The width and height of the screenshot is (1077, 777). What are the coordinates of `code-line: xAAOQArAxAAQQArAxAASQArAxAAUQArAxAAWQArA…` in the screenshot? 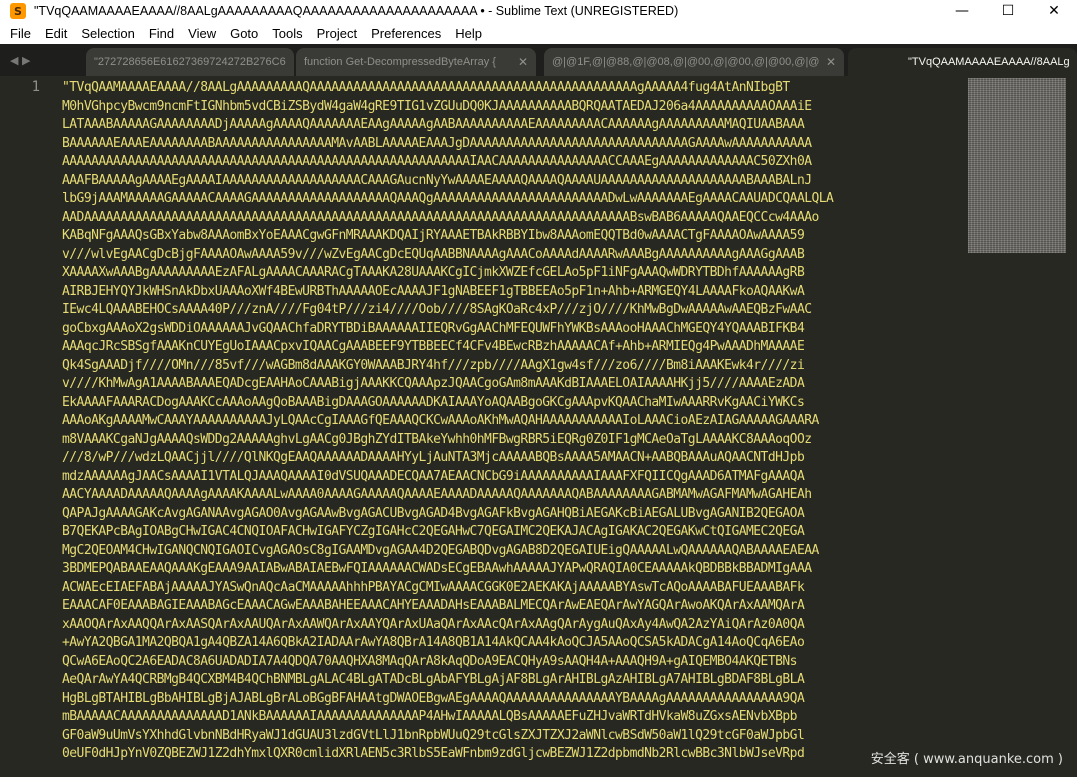 It's located at (433, 624).